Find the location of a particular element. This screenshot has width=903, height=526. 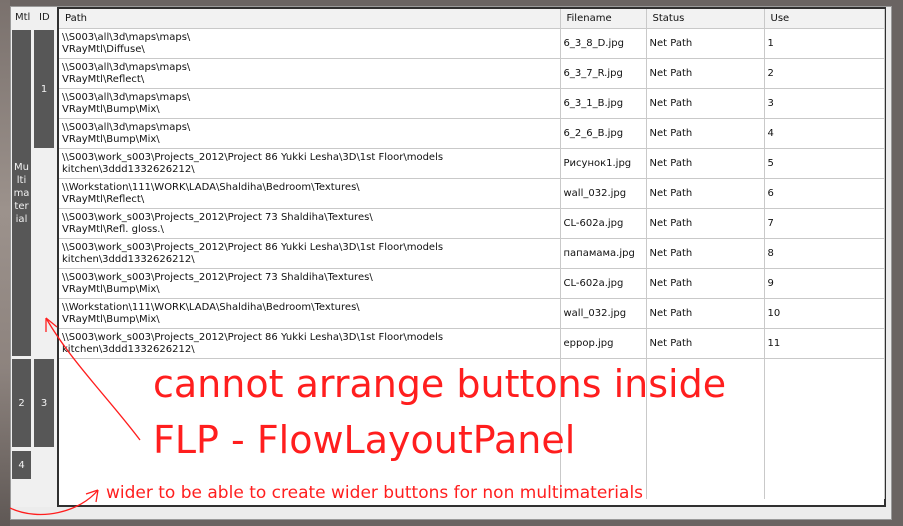

column-header-path: Path is located at coordinates (310, 19).